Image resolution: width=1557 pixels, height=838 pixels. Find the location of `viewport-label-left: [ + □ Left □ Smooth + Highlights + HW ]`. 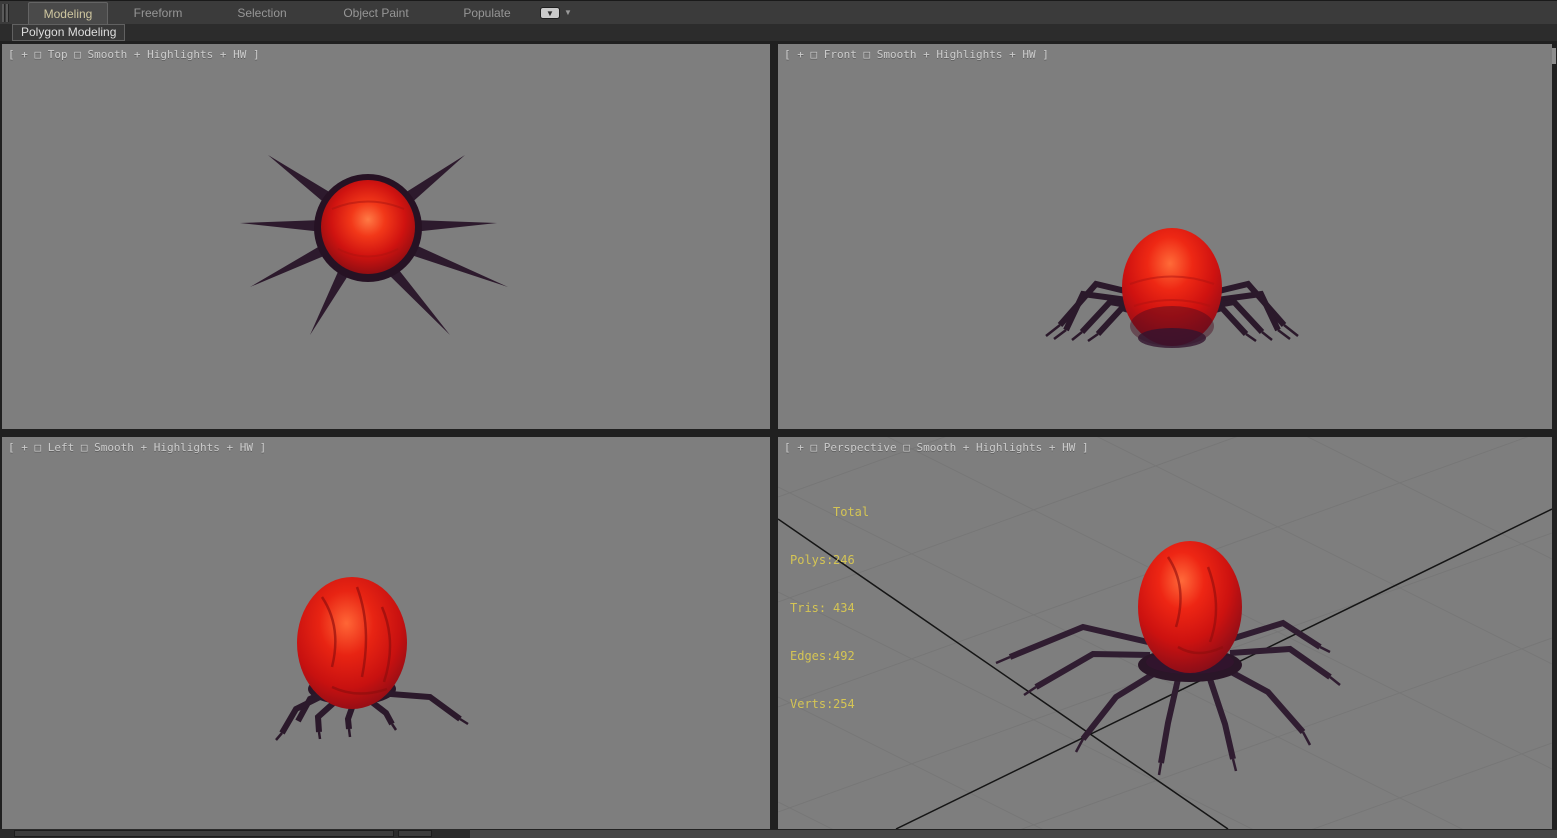

viewport-label-left: [ + □ Left □ Smooth + Highlights + HW ] is located at coordinates (137, 447).